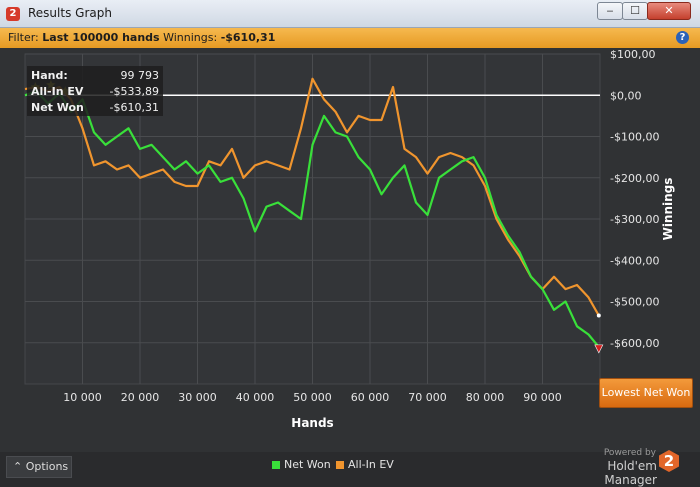 The height and width of the screenshot is (487, 700). I want to click on close-button: ✕, so click(669, 11).